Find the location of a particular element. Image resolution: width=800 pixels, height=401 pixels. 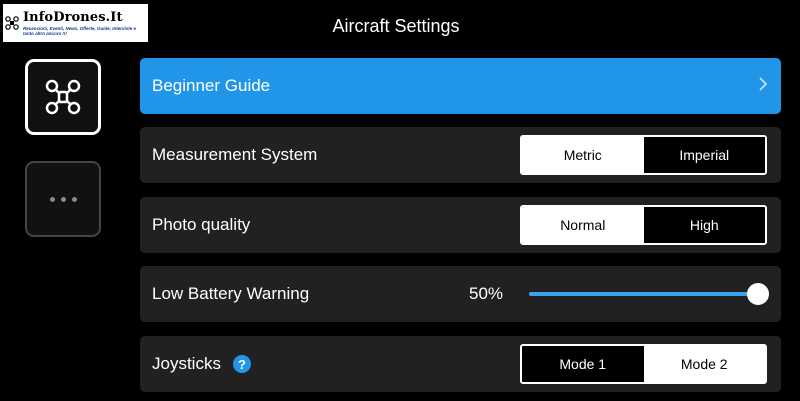

more-icon is located at coordinates (63, 199).